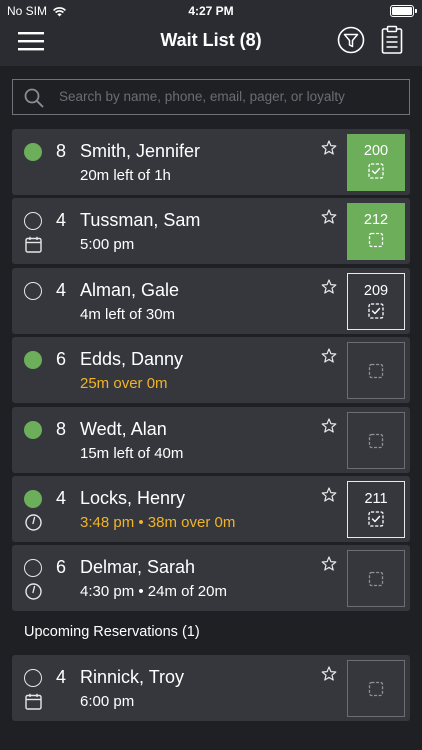  What do you see at coordinates (124, 383) in the screenshot?
I see `wait-status: 25m over 0m` at bounding box center [124, 383].